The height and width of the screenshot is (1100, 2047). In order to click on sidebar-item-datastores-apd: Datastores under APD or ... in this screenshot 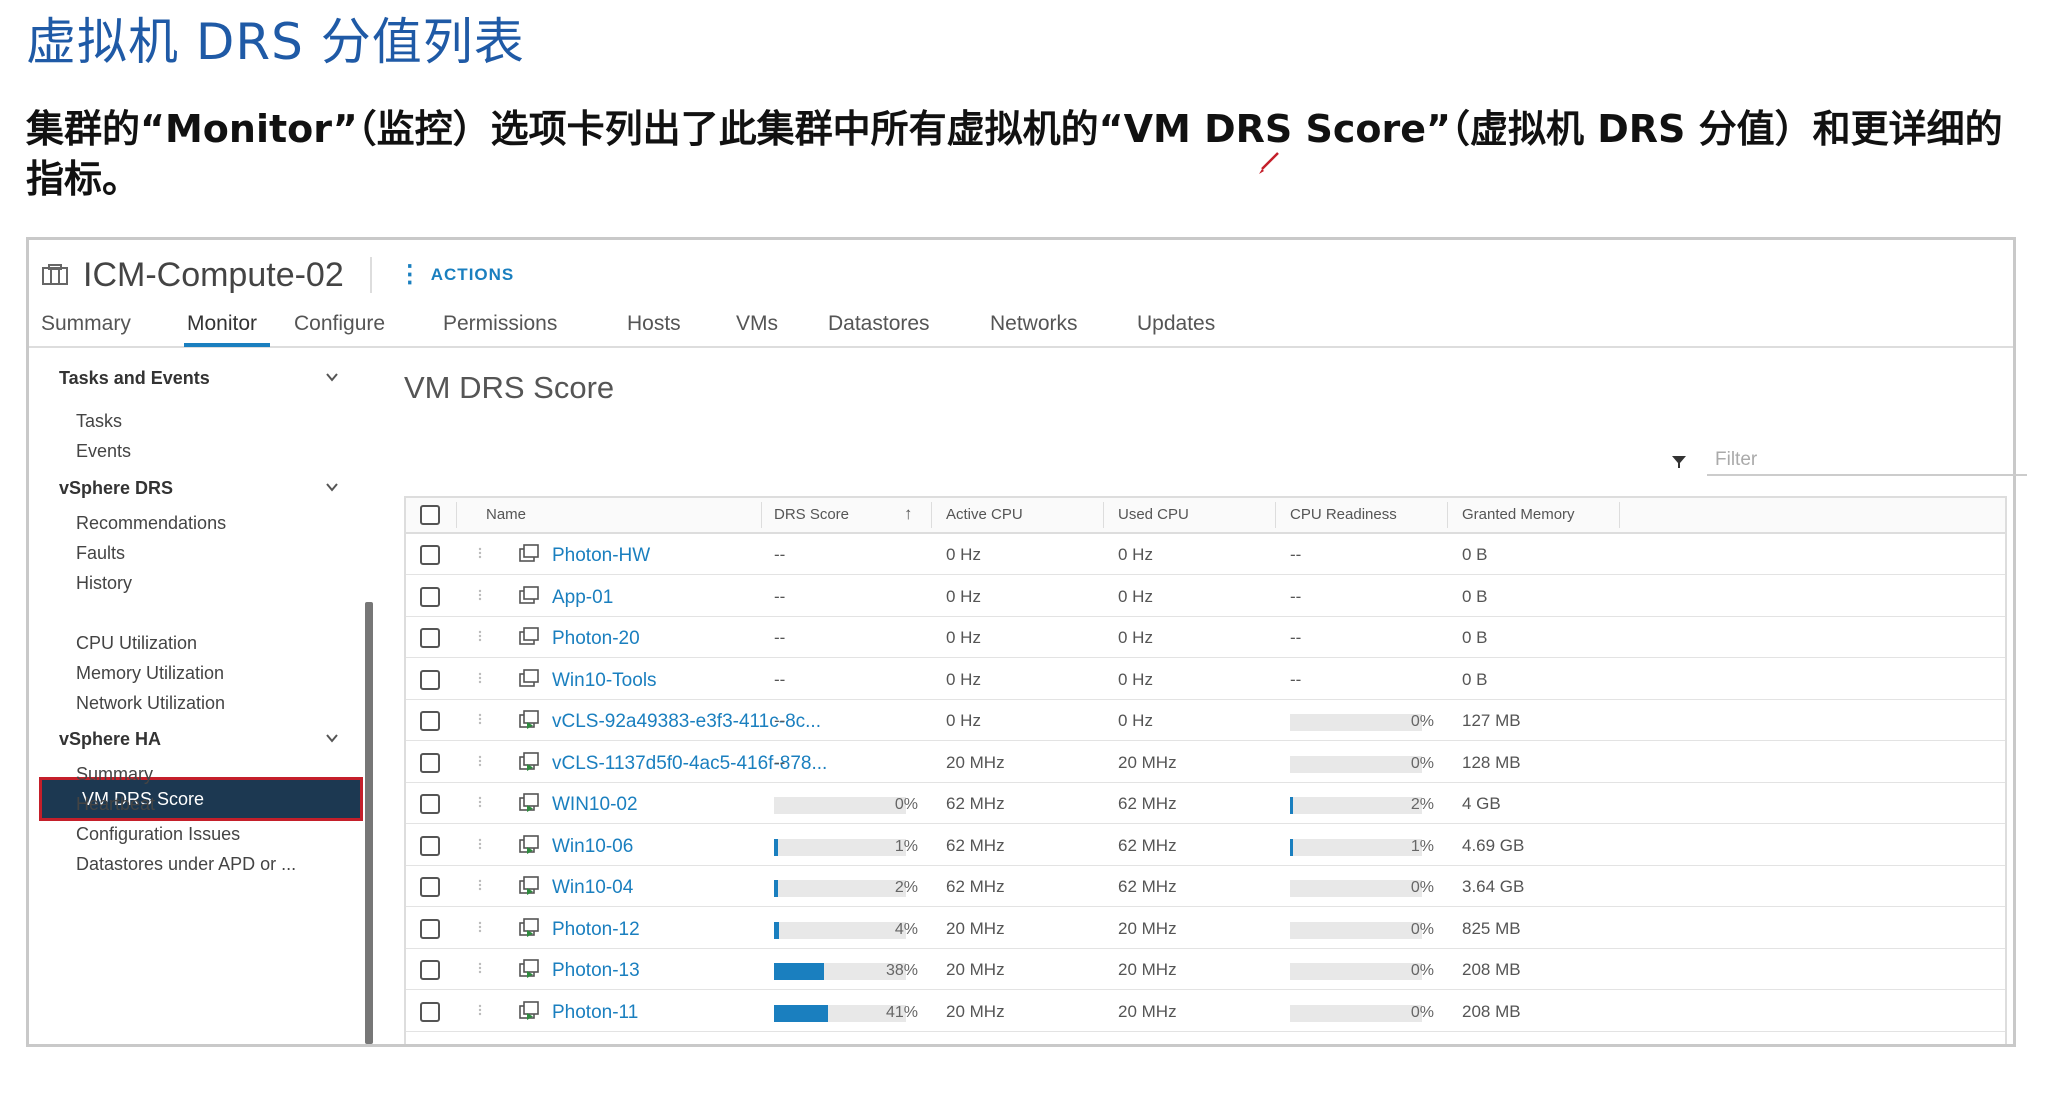, I will do `click(186, 864)`.